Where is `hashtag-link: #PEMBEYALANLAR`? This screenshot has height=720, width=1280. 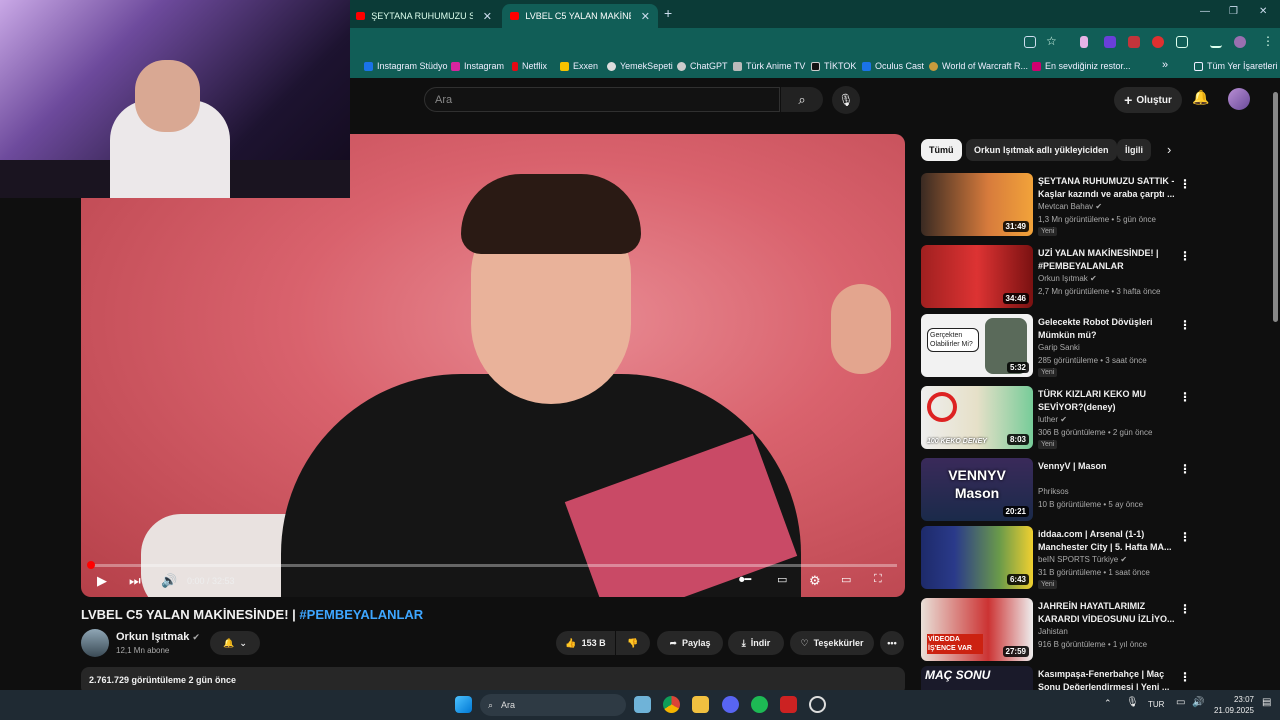 hashtag-link: #PEMBEYALANLAR is located at coordinates (361, 614).